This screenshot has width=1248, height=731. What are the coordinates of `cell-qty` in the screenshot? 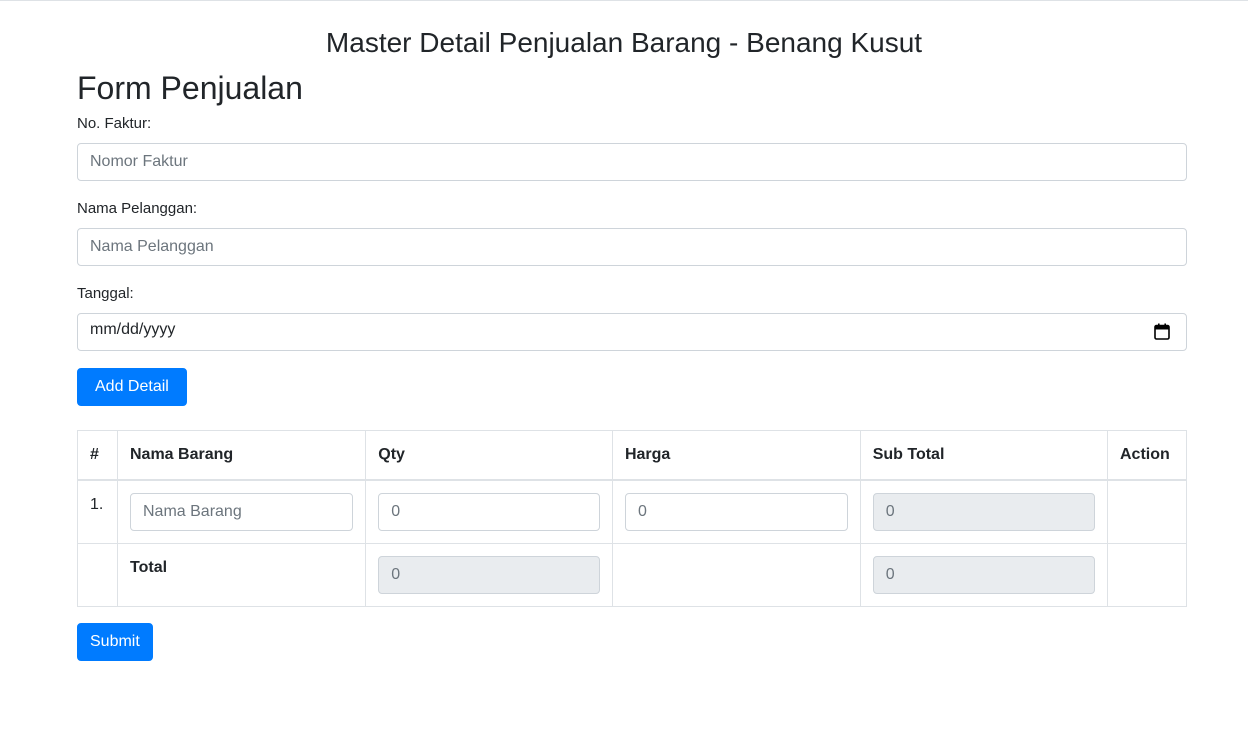 It's located at (489, 511).